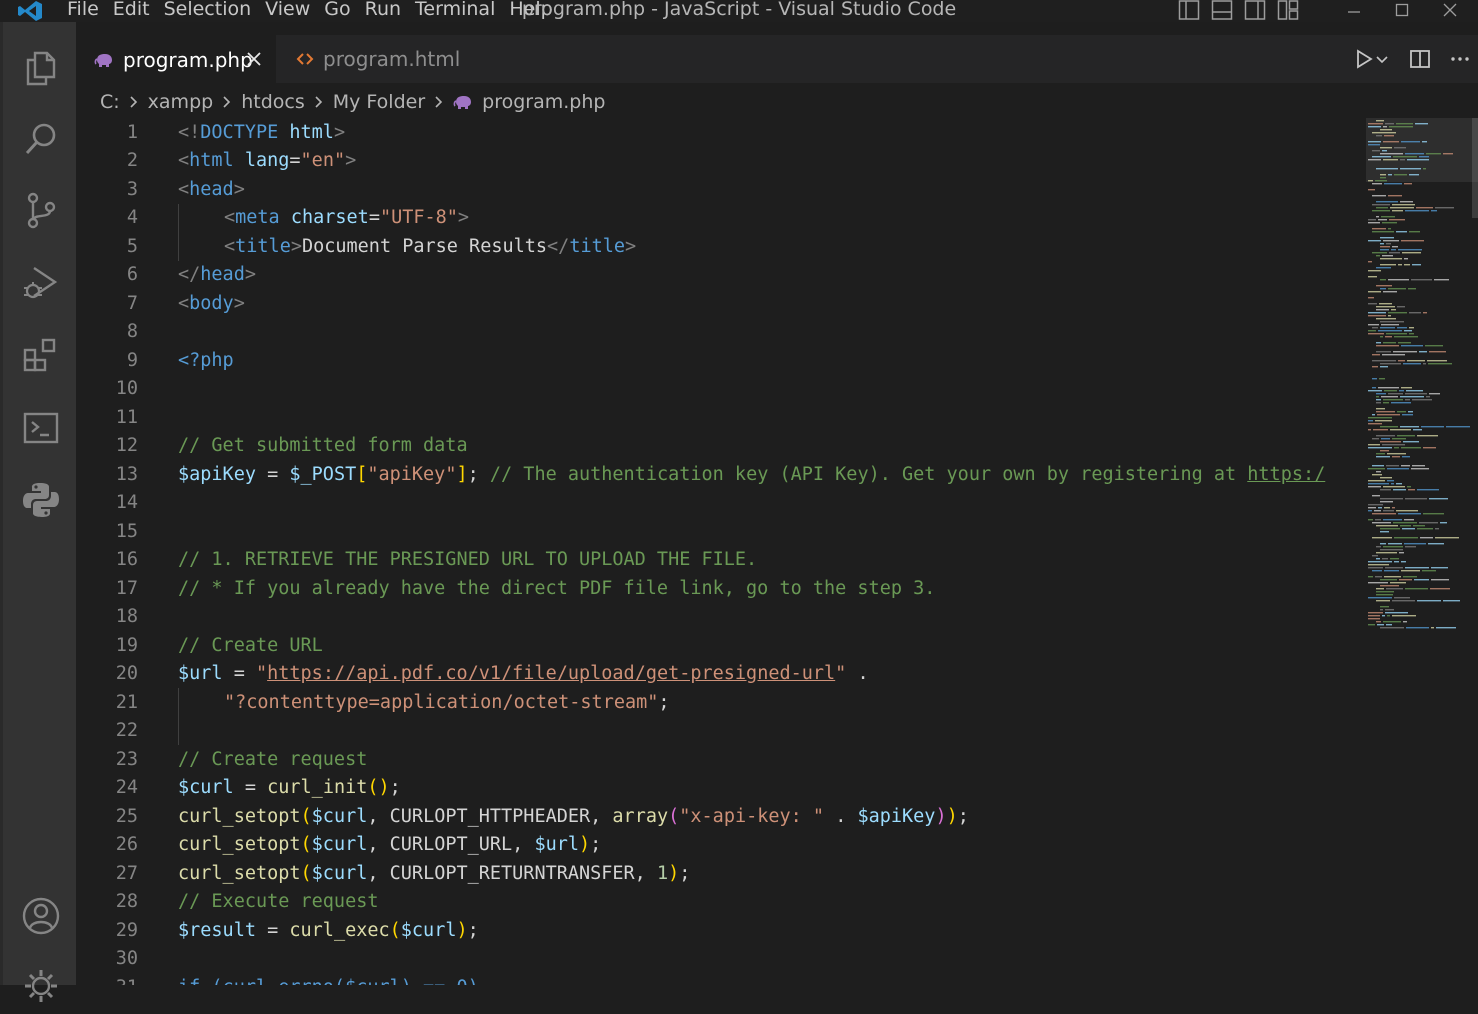 The image size is (1478, 1014). What do you see at coordinates (346, 217) in the screenshot?
I see `code-line: <meta charset="UTF-8">` at bounding box center [346, 217].